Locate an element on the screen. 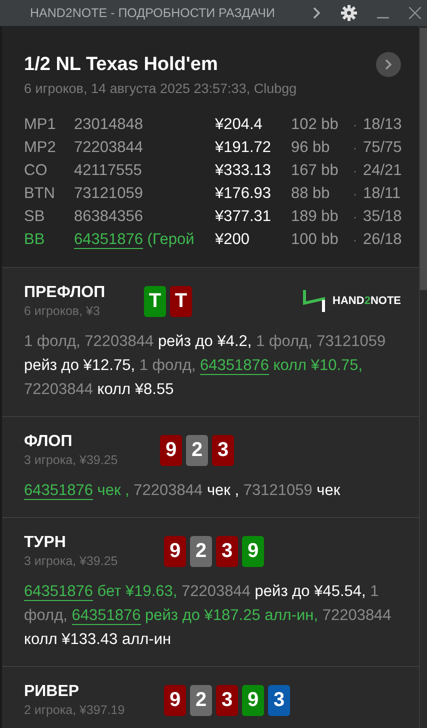  player-position: CO is located at coordinates (36, 171).